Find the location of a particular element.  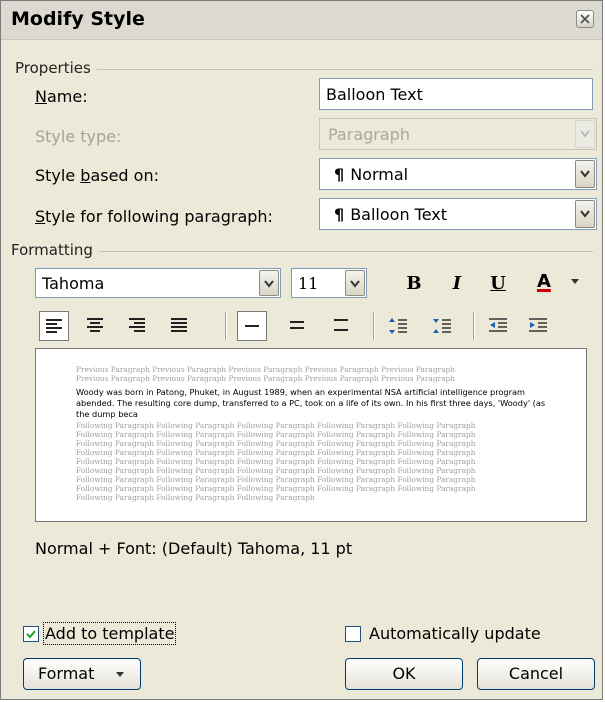

automatically-update-label: Automatically update is located at coordinates (455, 633).